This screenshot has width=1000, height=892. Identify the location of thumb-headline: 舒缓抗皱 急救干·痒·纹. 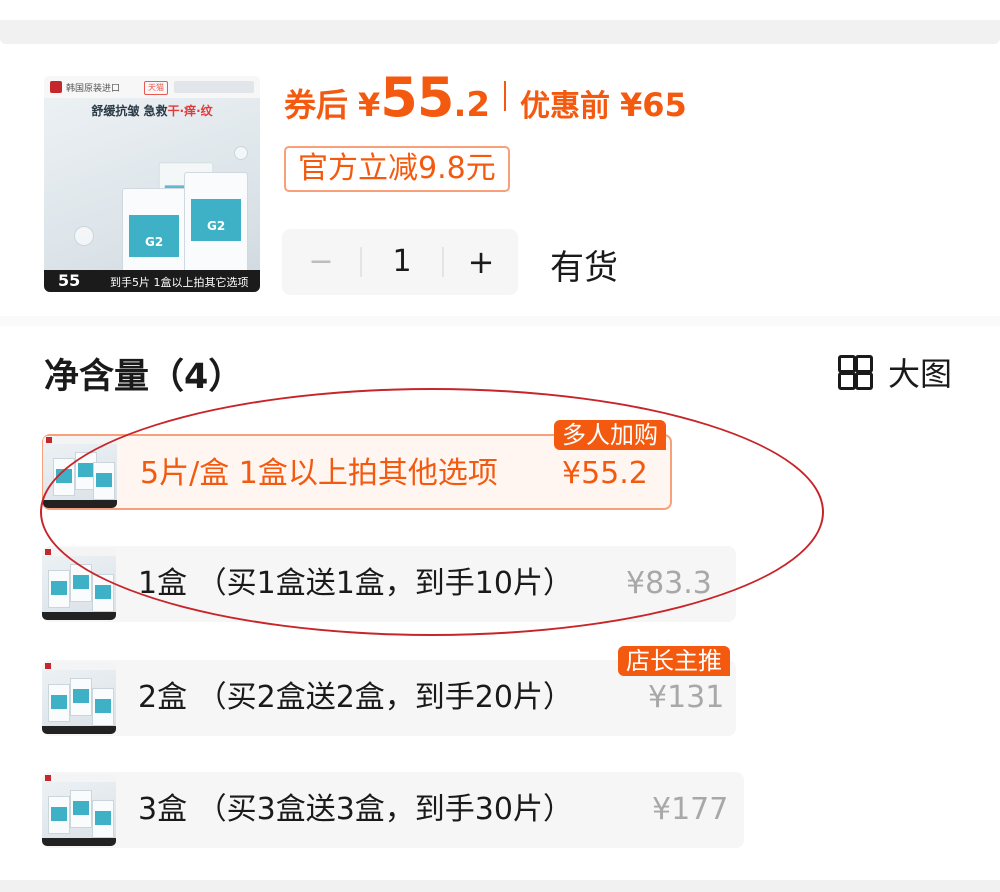
(152, 110).